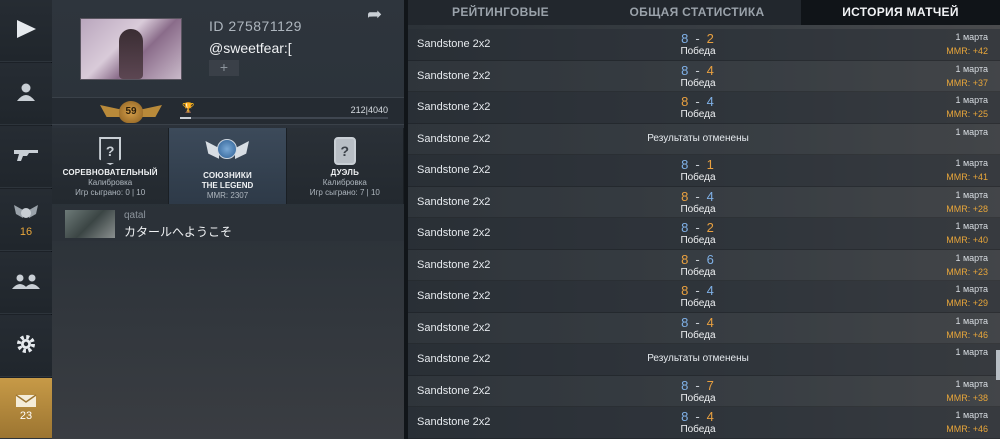 This screenshot has height=439, width=1000. I want to click on gear-icon, so click(26, 343).